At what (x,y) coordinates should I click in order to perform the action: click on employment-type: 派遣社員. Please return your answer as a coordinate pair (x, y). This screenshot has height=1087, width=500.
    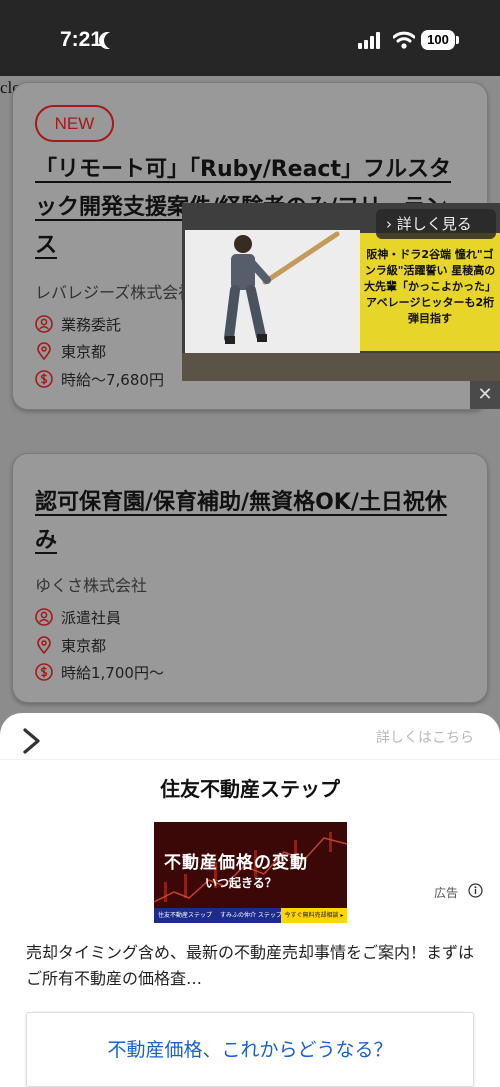
    Looking at the image, I should click on (78, 617).